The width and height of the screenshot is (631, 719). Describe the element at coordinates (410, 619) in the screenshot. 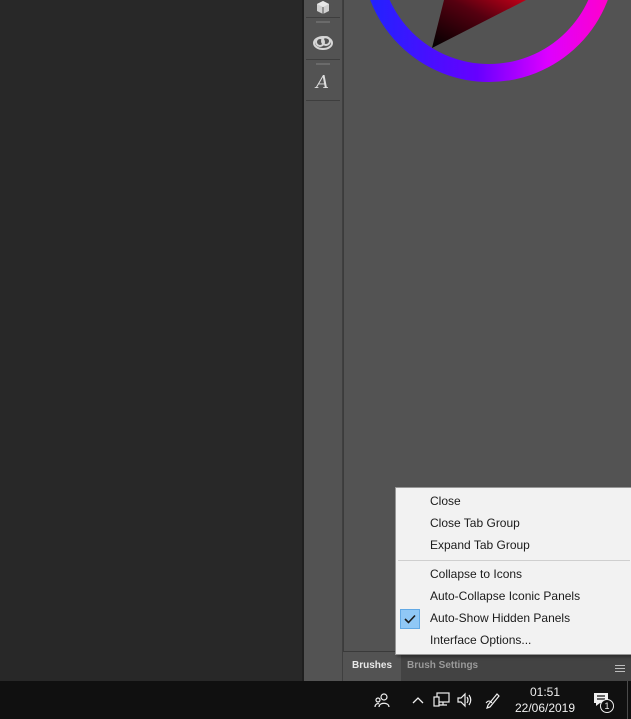

I see `checkmark-icon` at that location.